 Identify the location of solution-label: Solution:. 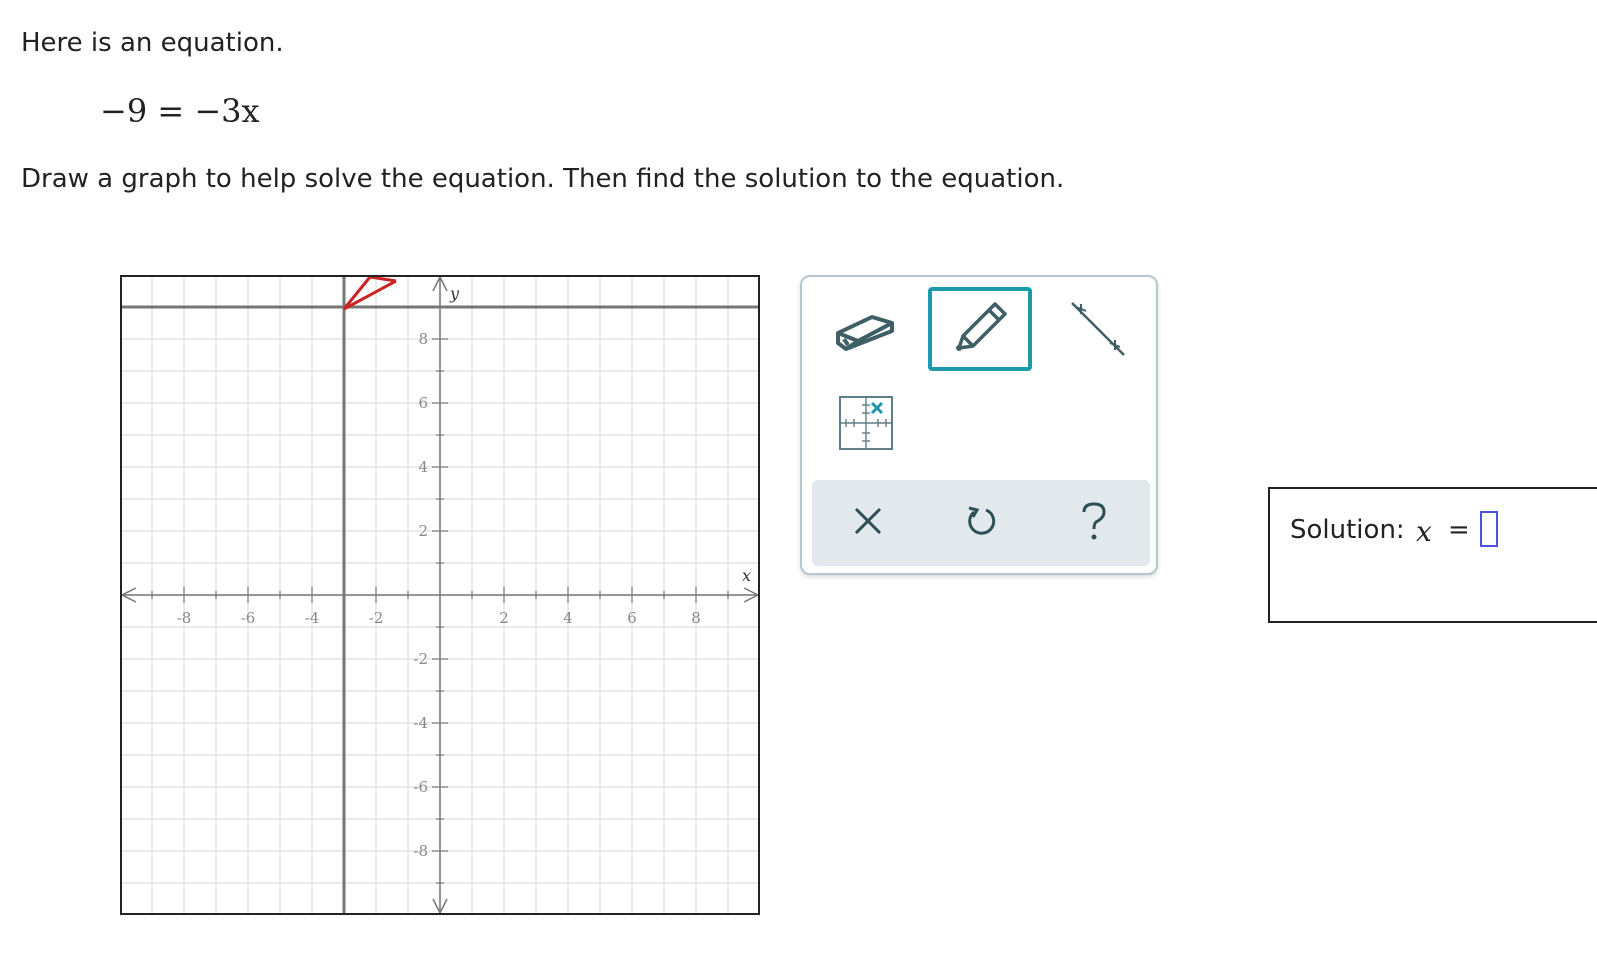
(1347, 530).